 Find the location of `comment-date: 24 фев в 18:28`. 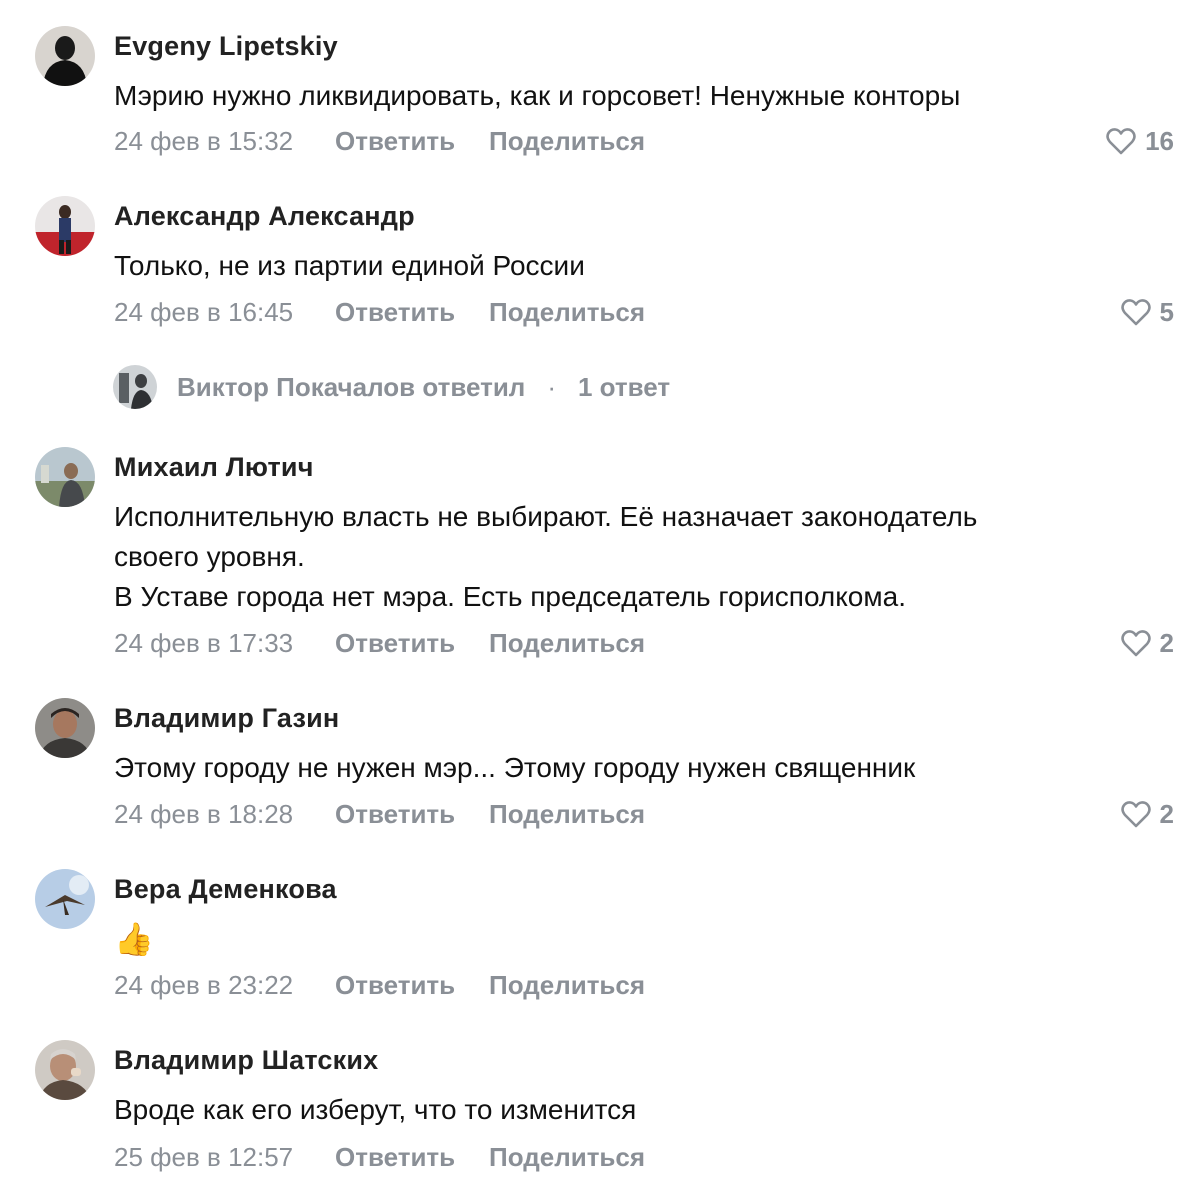

comment-date: 24 фев в 18:28 is located at coordinates (203, 814).